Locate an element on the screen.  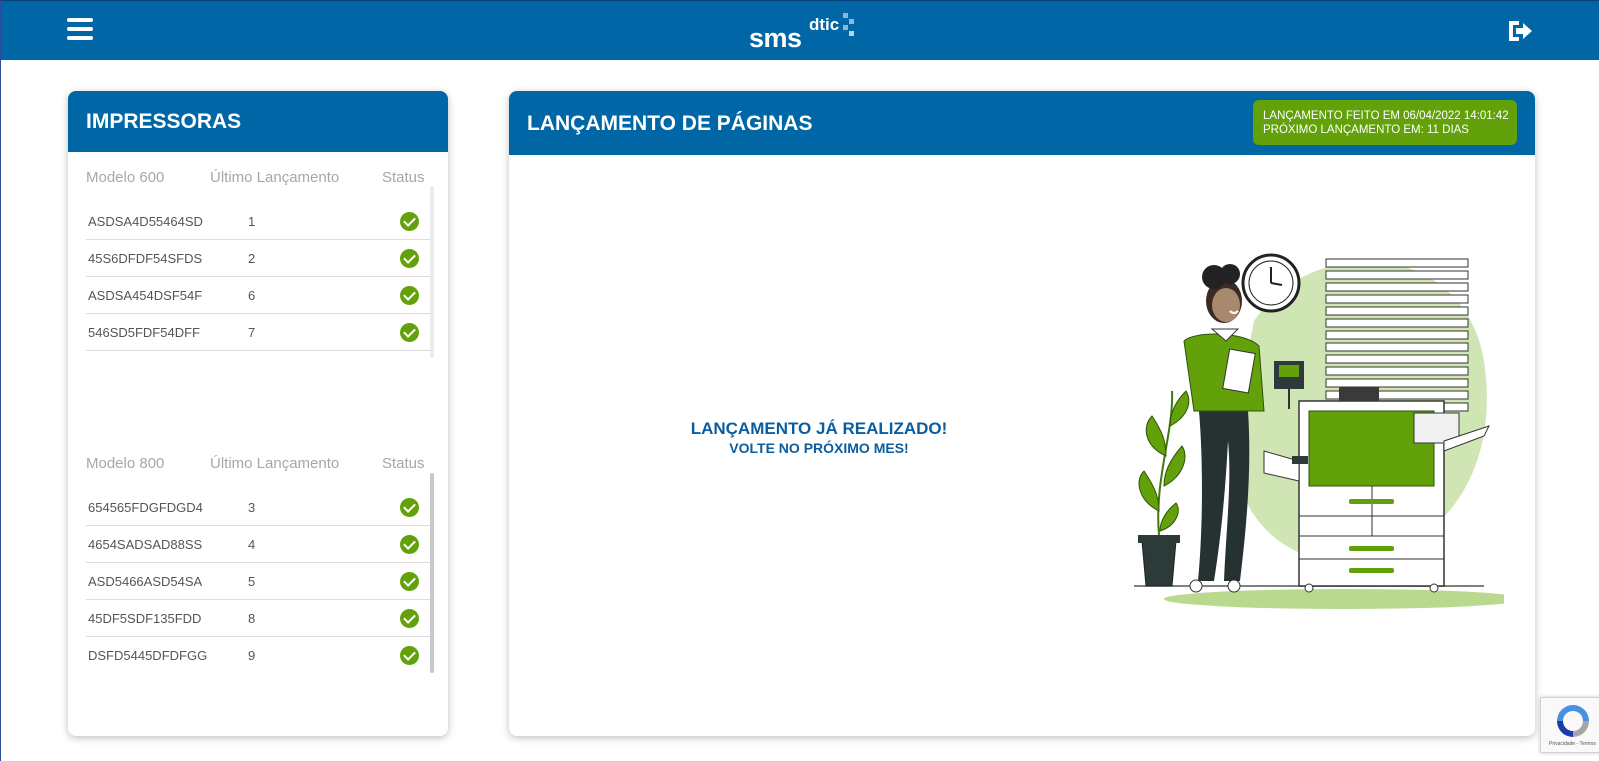
printers-panel-header: IMPRESSORAS is located at coordinates (258, 121).